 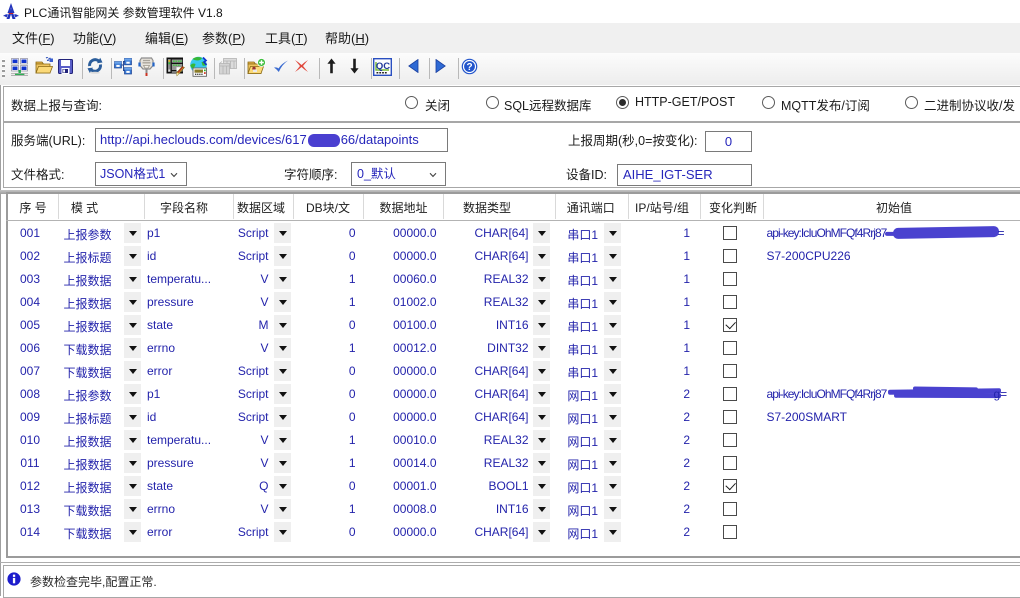 I want to click on svg-text: QC, so click(x=383, y=66).